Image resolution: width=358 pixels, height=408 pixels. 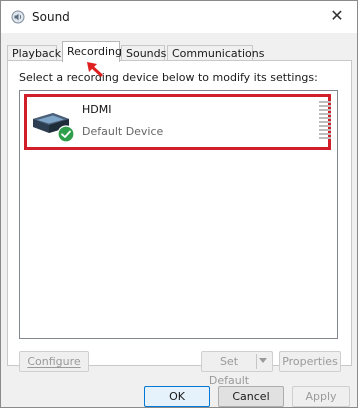 I want to click on device-item-hdmi: HDMI Default Device, so click(x=177, y=122).